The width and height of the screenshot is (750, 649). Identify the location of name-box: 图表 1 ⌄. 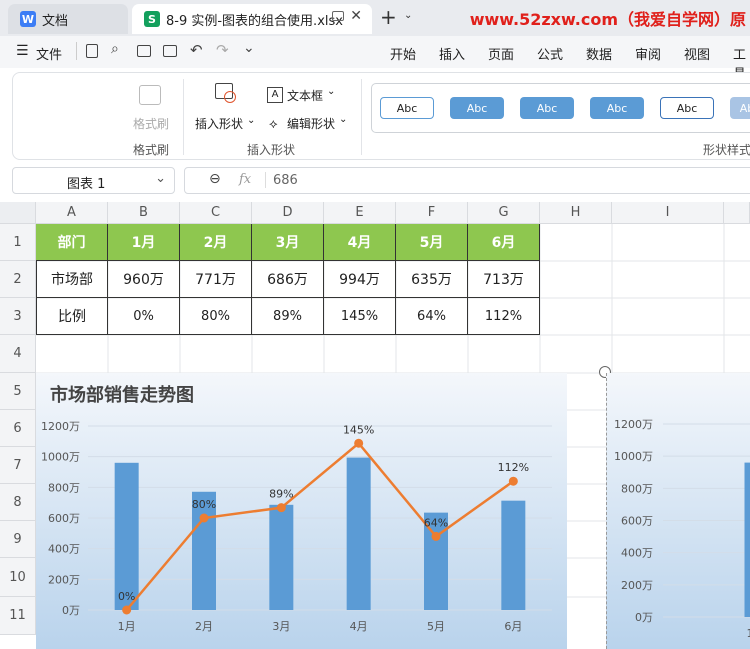
(93, 180).